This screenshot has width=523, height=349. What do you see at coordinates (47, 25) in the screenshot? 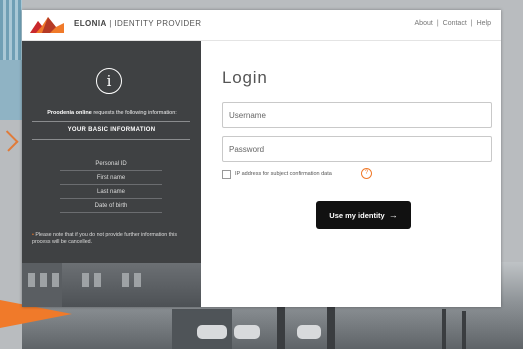
I see `elonia-logo-icon` at bounding box center [47, 25].